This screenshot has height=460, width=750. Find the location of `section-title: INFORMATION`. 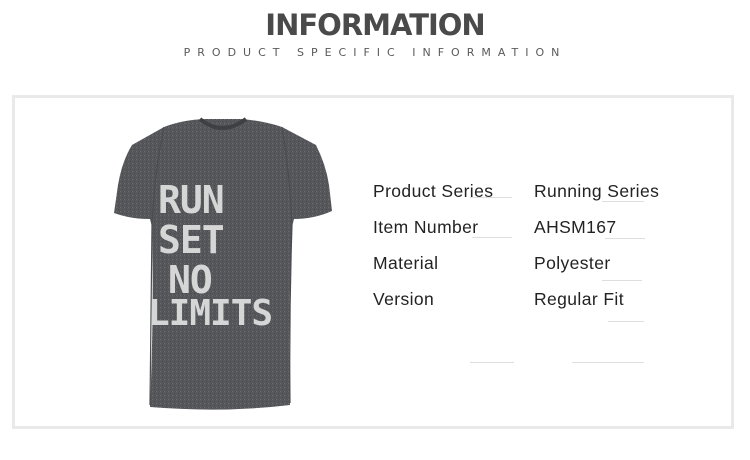

section-title: INFORMATION is located at coordinates (375, 25).